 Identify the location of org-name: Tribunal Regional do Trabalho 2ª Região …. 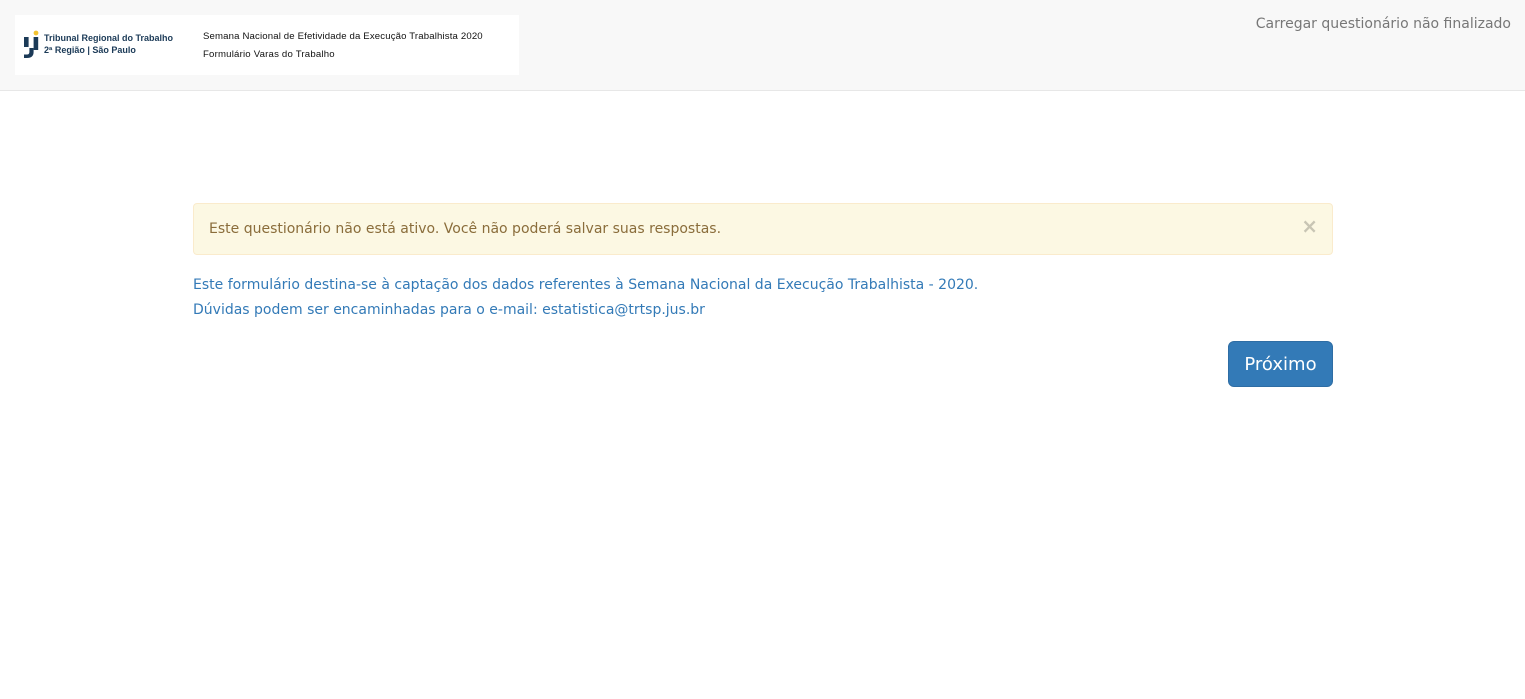
(108, 44).